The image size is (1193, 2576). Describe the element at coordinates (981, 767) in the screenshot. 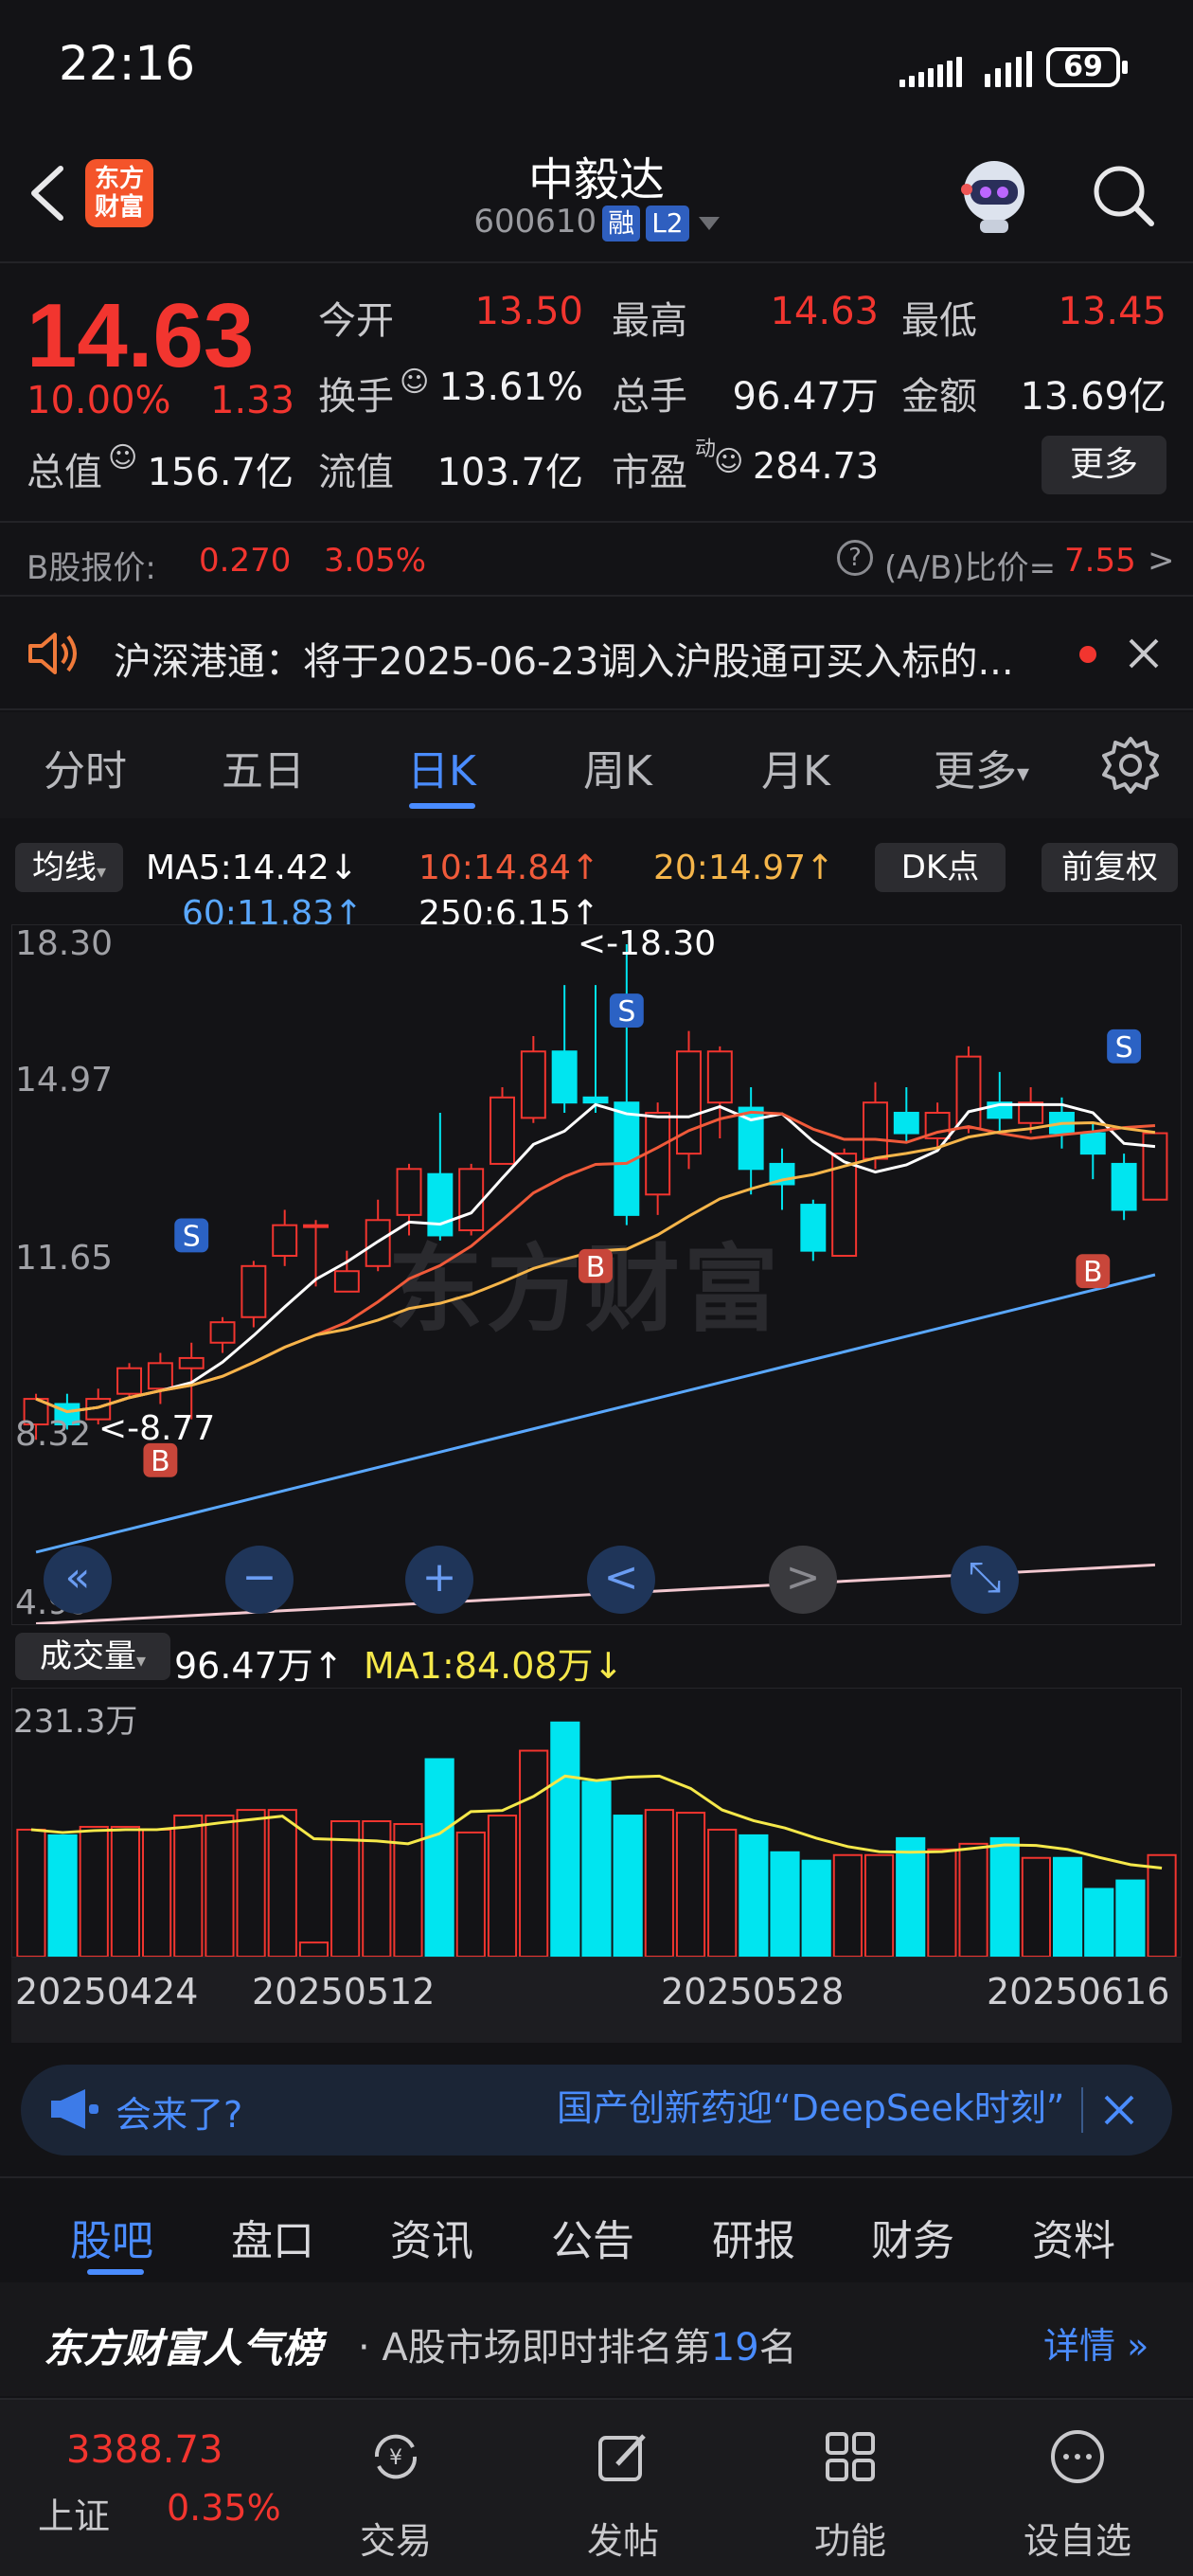

I see `tab-more: 更多▾` at that location.